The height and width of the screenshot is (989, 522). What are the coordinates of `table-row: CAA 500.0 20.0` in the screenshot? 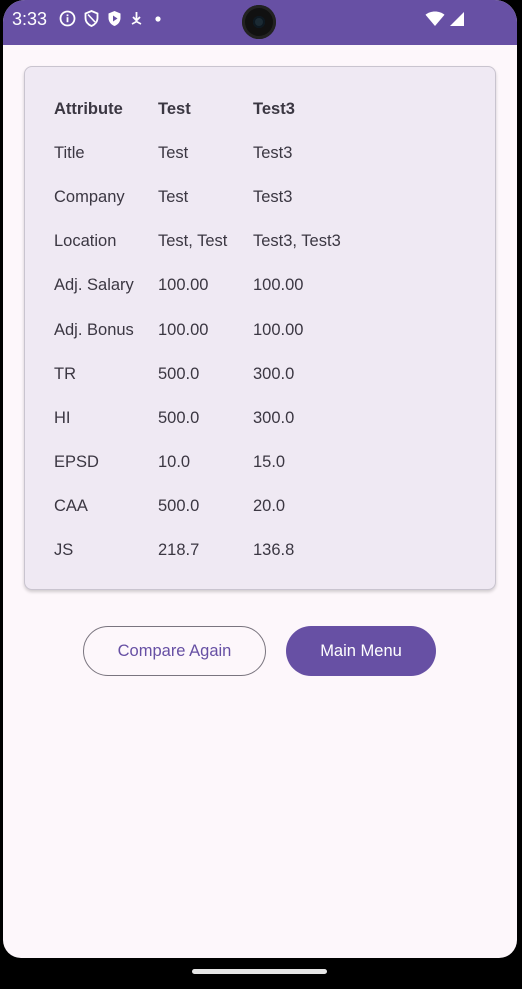 It's located at (213, 507).